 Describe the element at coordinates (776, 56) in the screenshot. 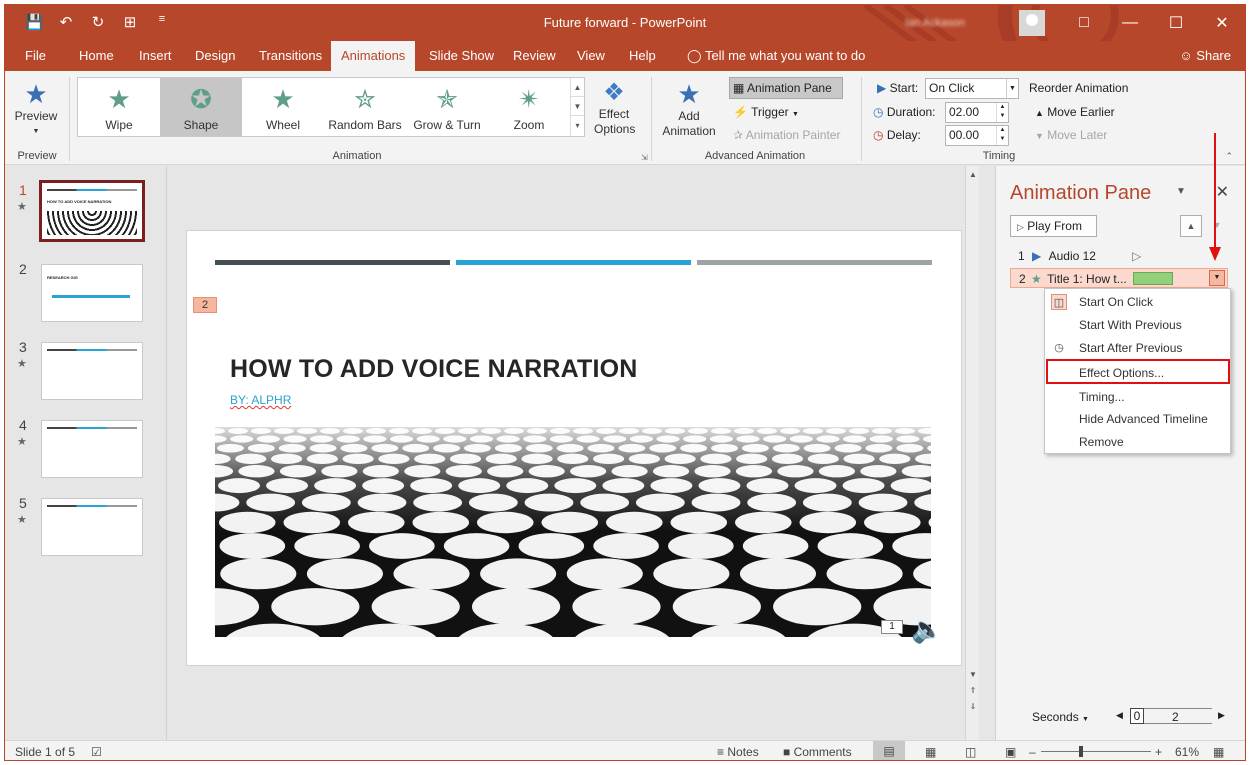

I see `tell-me-search: ◯ Tell me what you want to do` at that location.